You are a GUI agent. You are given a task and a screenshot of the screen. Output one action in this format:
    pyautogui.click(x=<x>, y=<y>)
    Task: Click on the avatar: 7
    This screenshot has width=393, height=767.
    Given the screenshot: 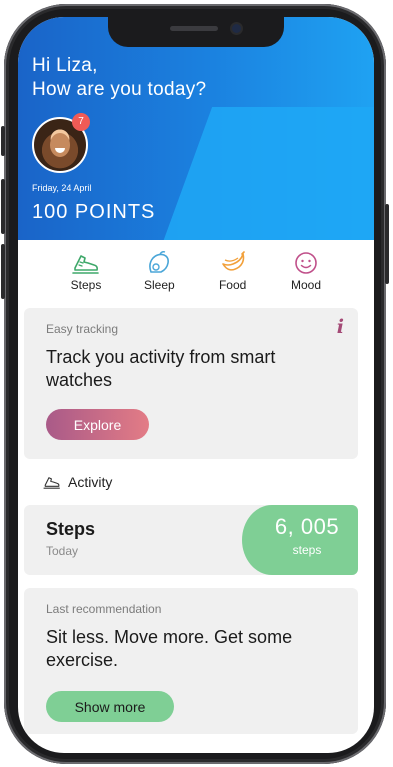 What is the action you would take?
    pyautogui.click(x=61, y=143)
    